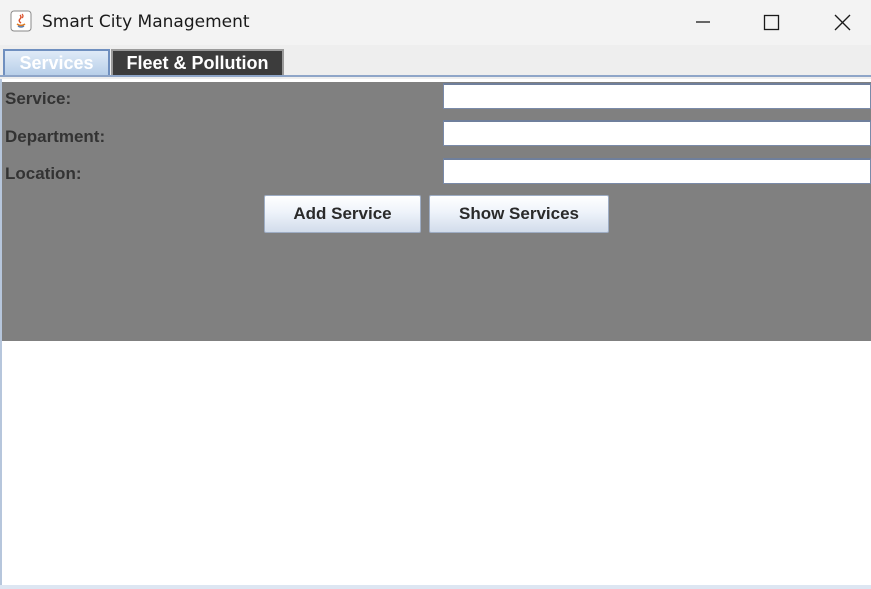  I want to click on java-app-icon, so click(21, 21).